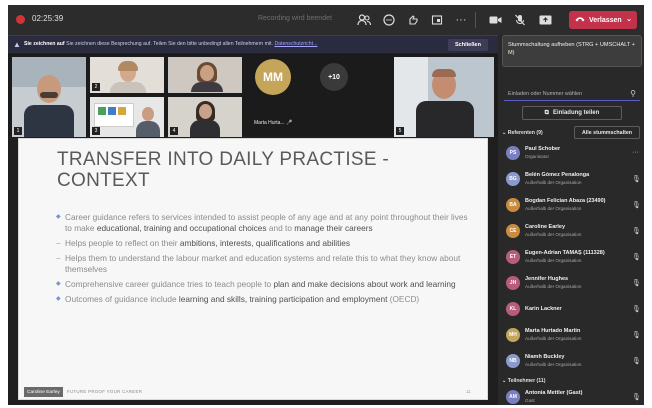 This screenshot has height=408, width=652. What do you see at coordinates (413, 20) in the screenshot?
I see `reactions-icon` at bounding box center [413, 20].